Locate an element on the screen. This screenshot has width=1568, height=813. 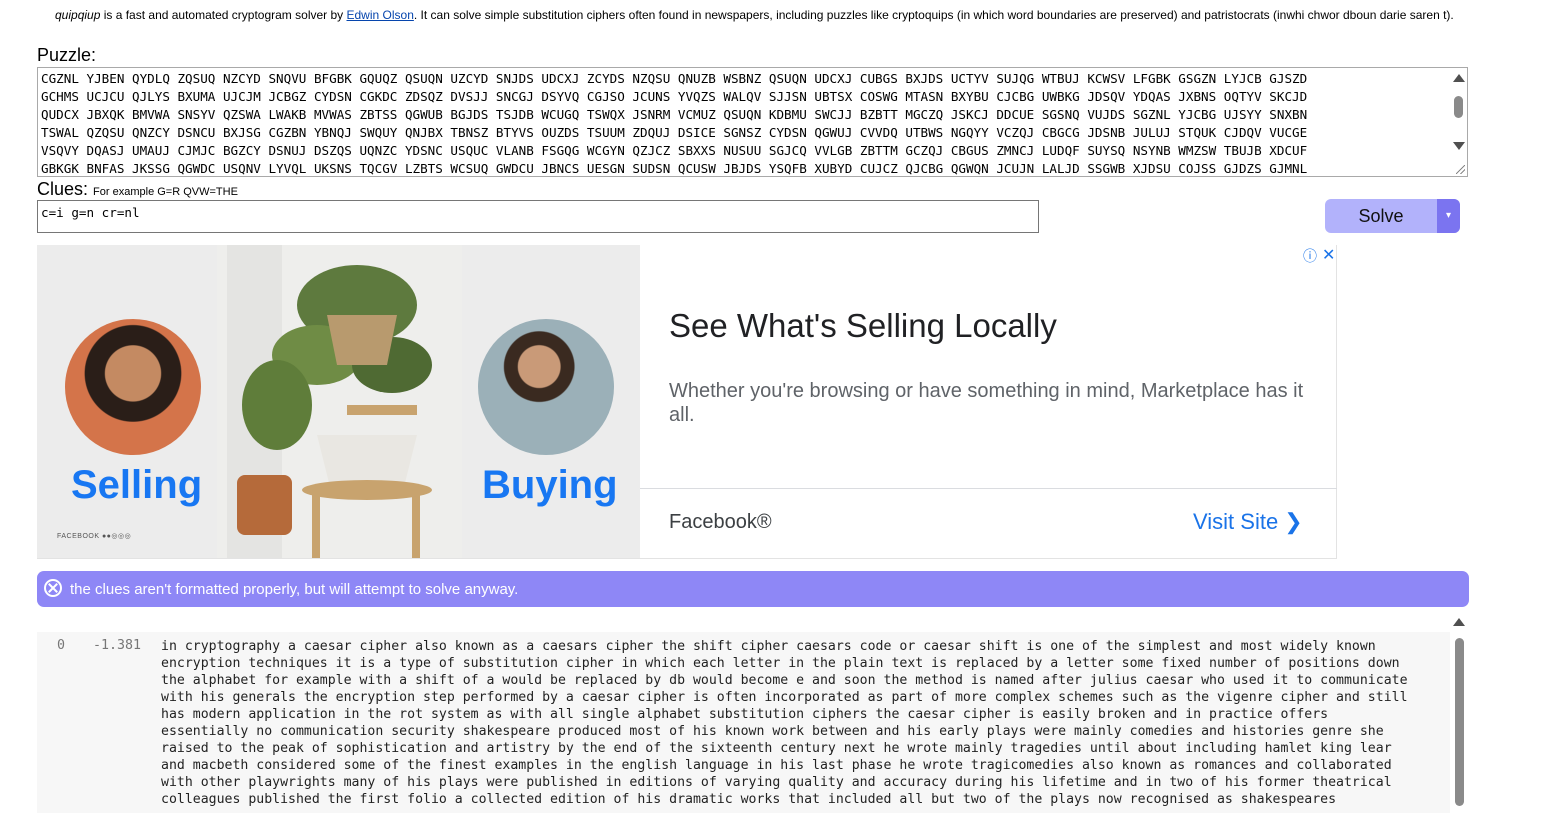
facebook-mark: FACEBOOK ●●◎◎◎ is located at coordinates (94, 536).